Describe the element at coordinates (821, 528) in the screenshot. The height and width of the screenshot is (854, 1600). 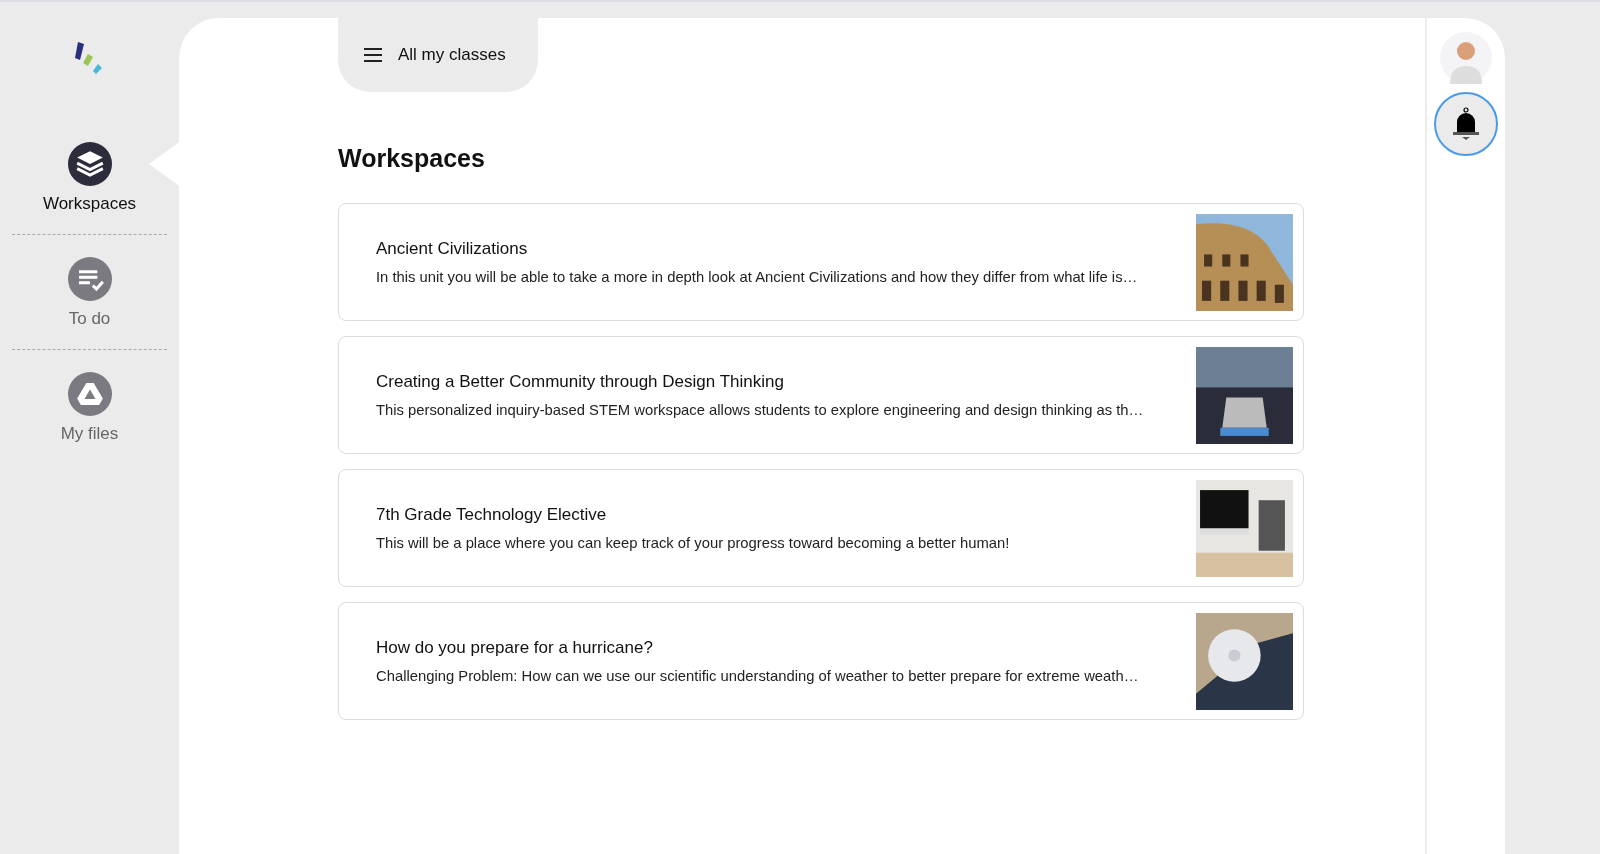
I see `workspace-card: 7th Grade Technology Elective This will be a place where you can keep track of your progress toward becoming a better human!` at that location.